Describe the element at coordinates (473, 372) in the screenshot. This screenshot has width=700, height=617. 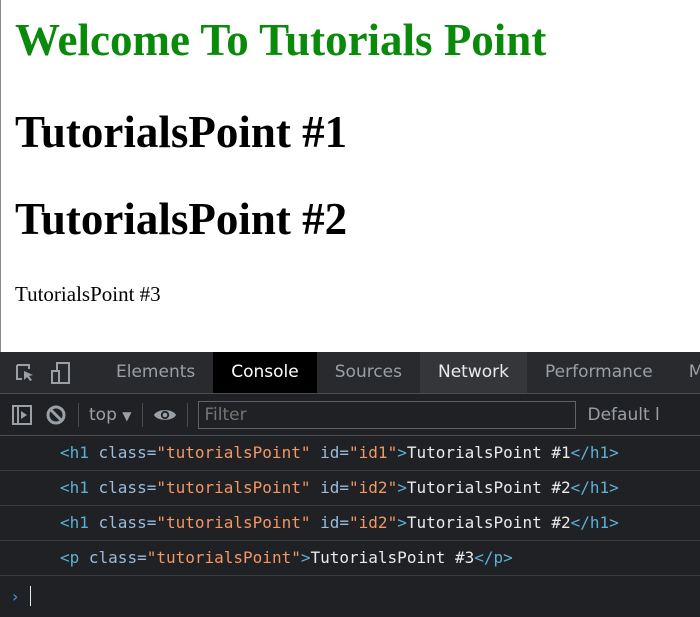
I see `tab-network: Network` at that location.